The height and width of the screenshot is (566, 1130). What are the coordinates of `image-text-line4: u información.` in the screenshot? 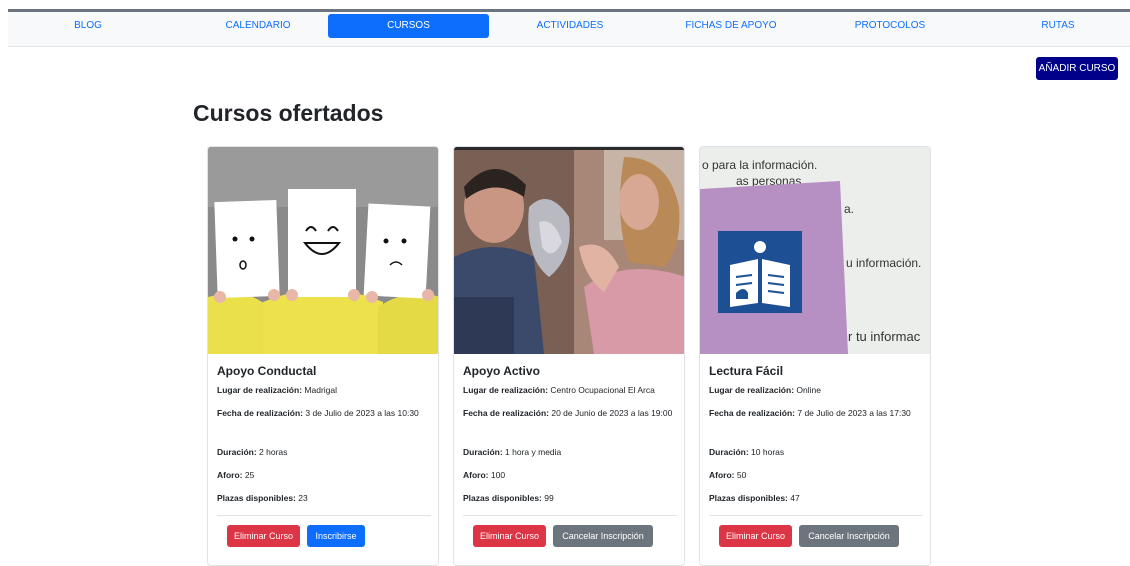 It's located at (883, 263).